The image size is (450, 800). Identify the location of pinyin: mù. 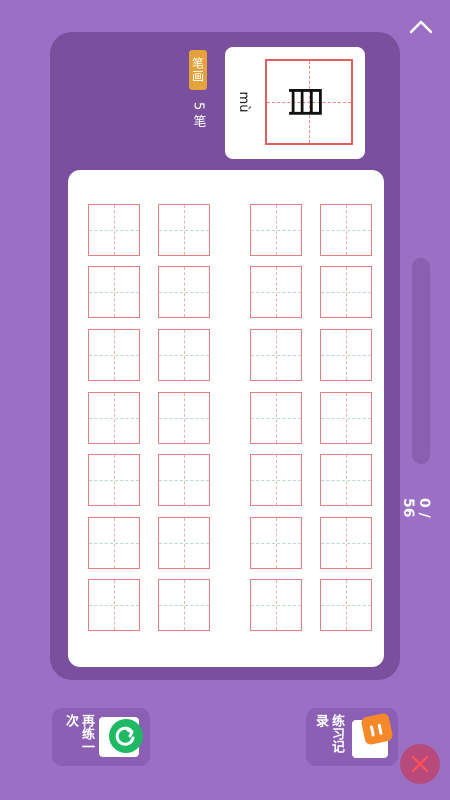
(244, 102).